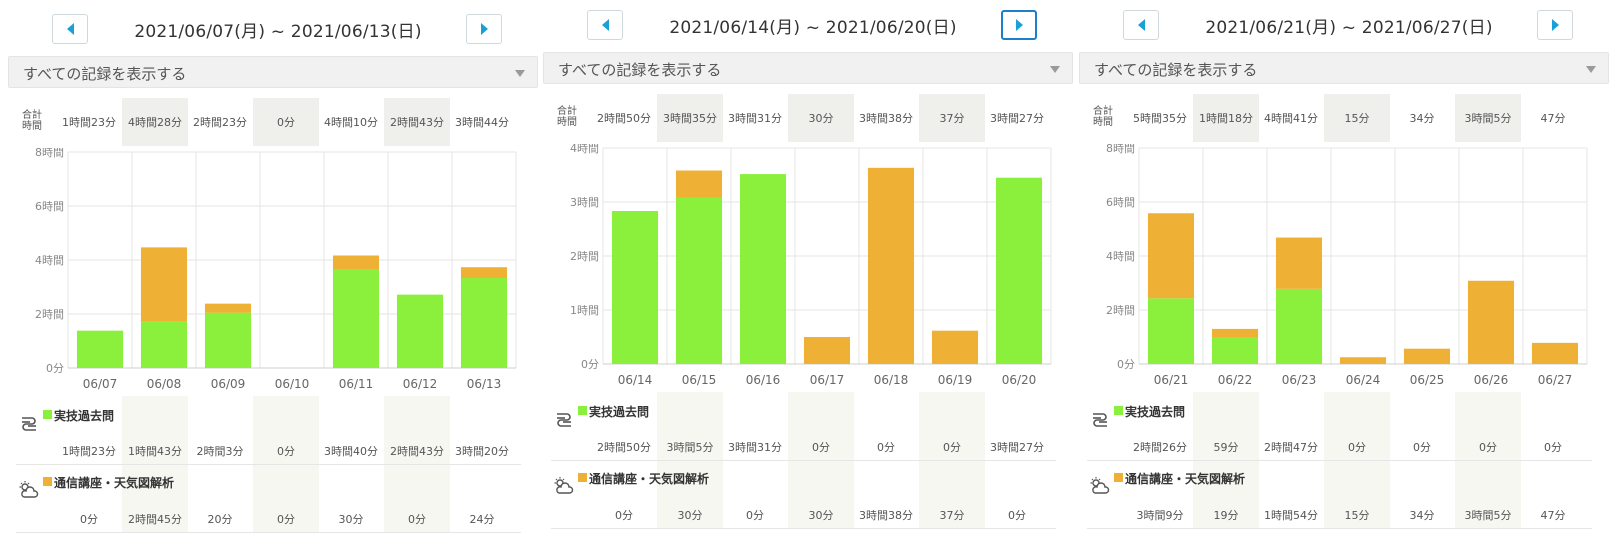 Image resolution: width=1617 pixels, height=556 pixels. I want to click on category-value-cell: 2時間3分, so click(220, 451).